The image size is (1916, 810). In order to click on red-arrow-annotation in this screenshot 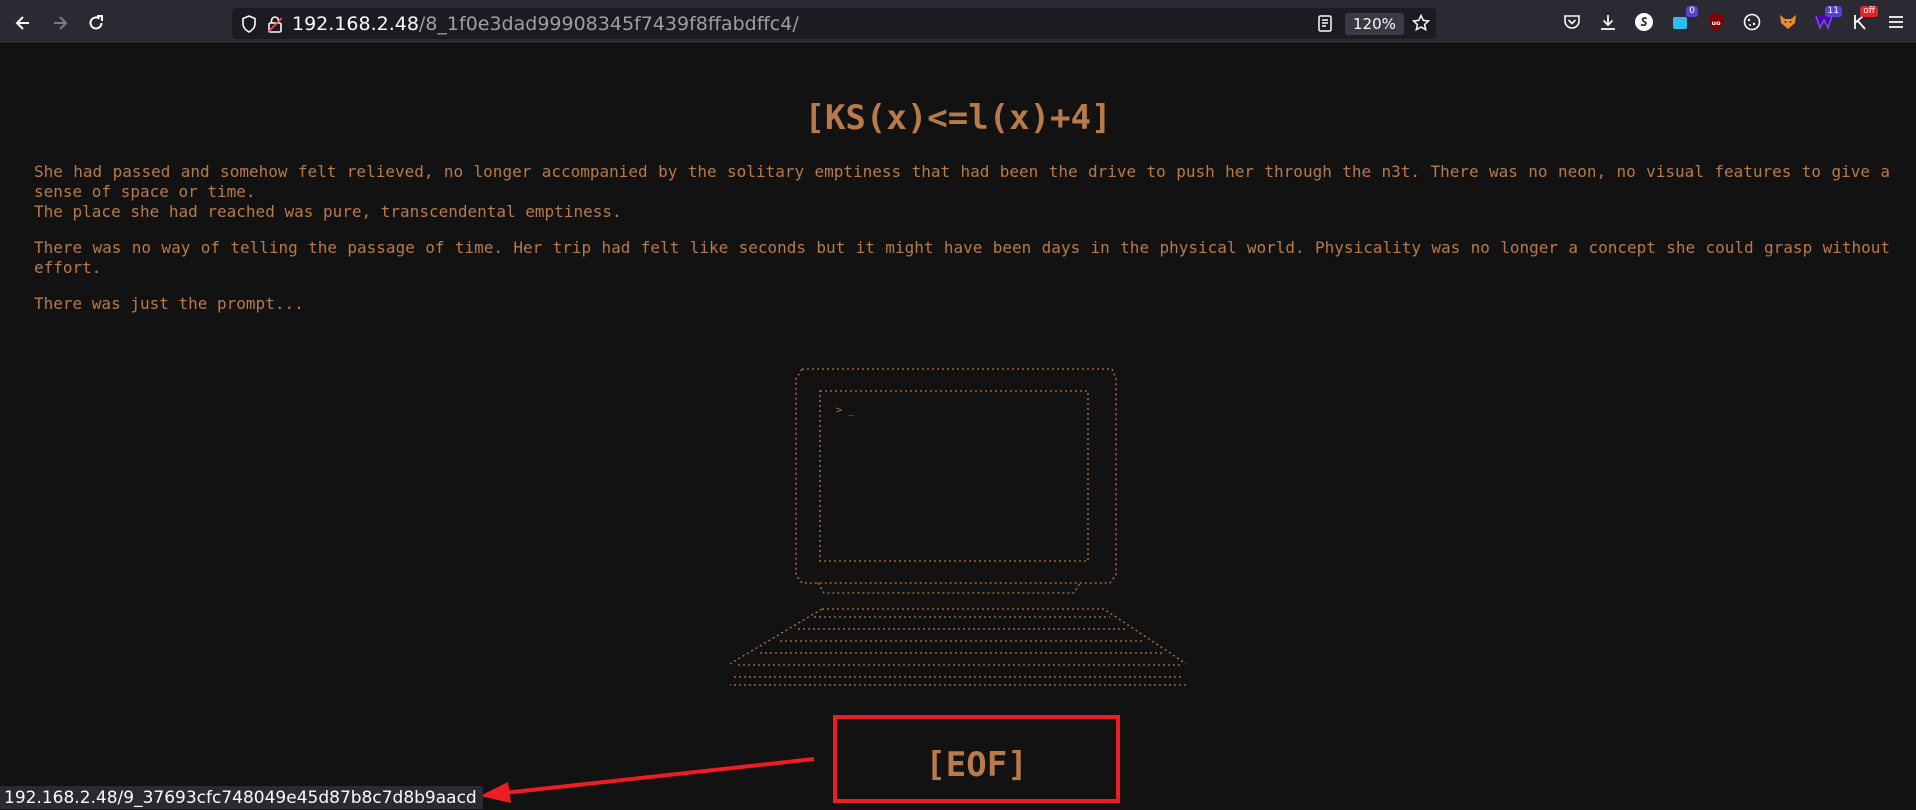, I will do `click(647, 780)`.